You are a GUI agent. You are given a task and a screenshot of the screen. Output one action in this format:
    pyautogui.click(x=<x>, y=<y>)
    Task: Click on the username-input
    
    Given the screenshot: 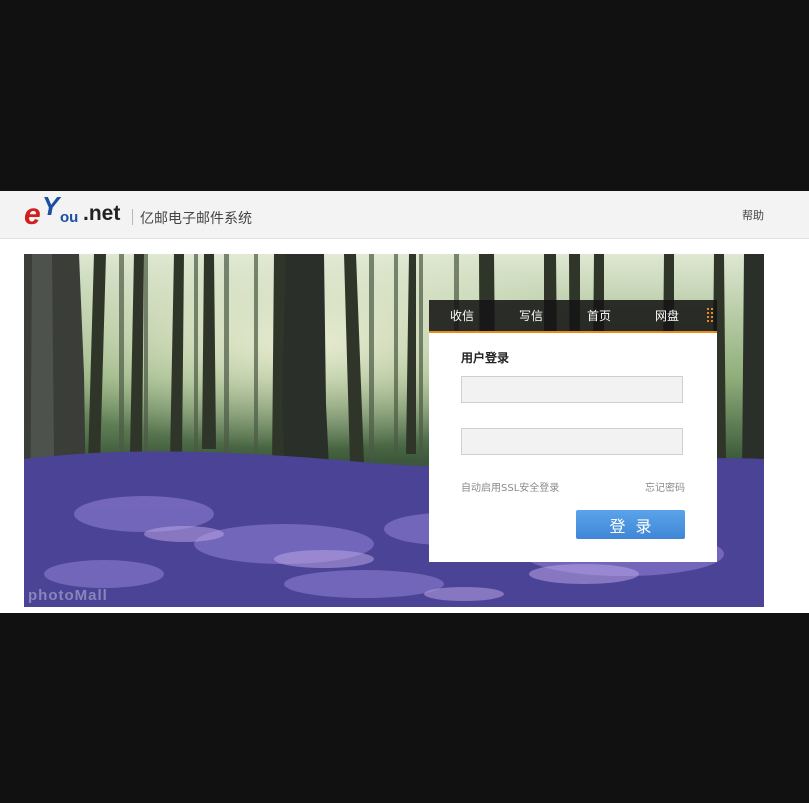 What is the action you would take?
    pyautogui.click(x=572, y=389)
    